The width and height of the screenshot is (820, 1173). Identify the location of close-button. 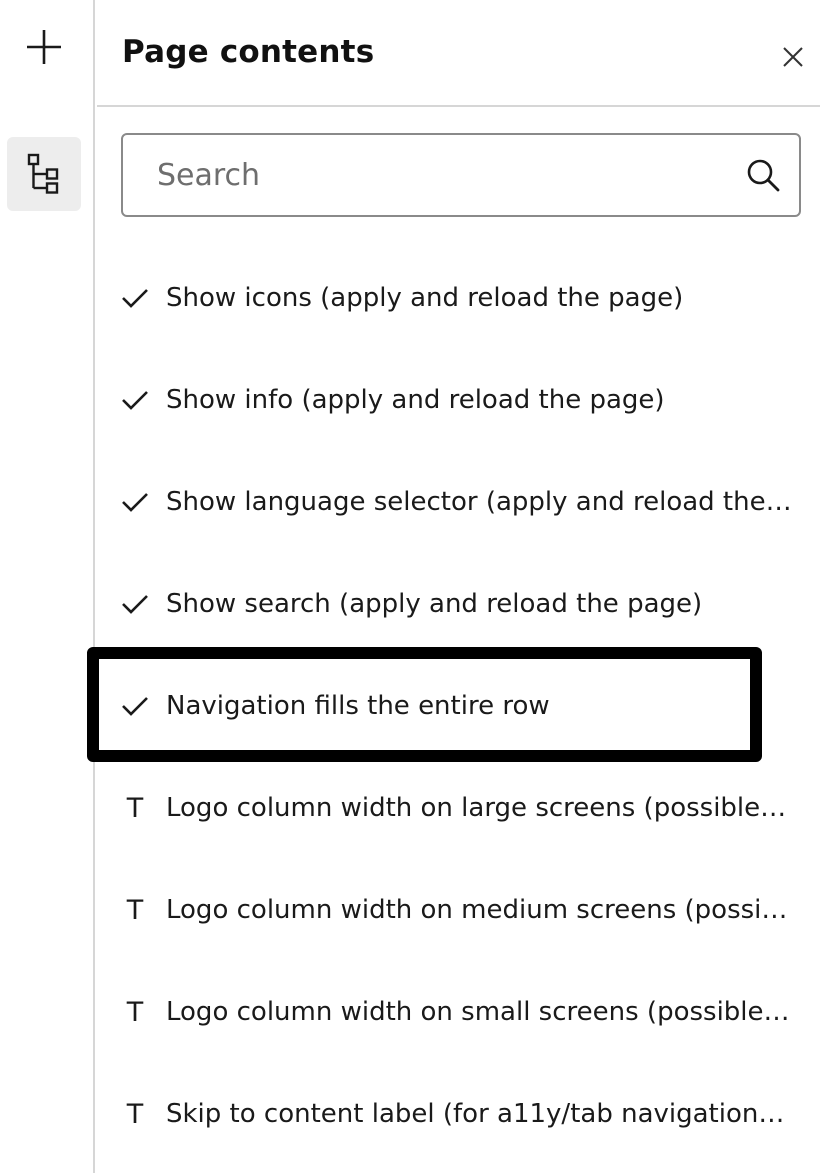
(793, 57).